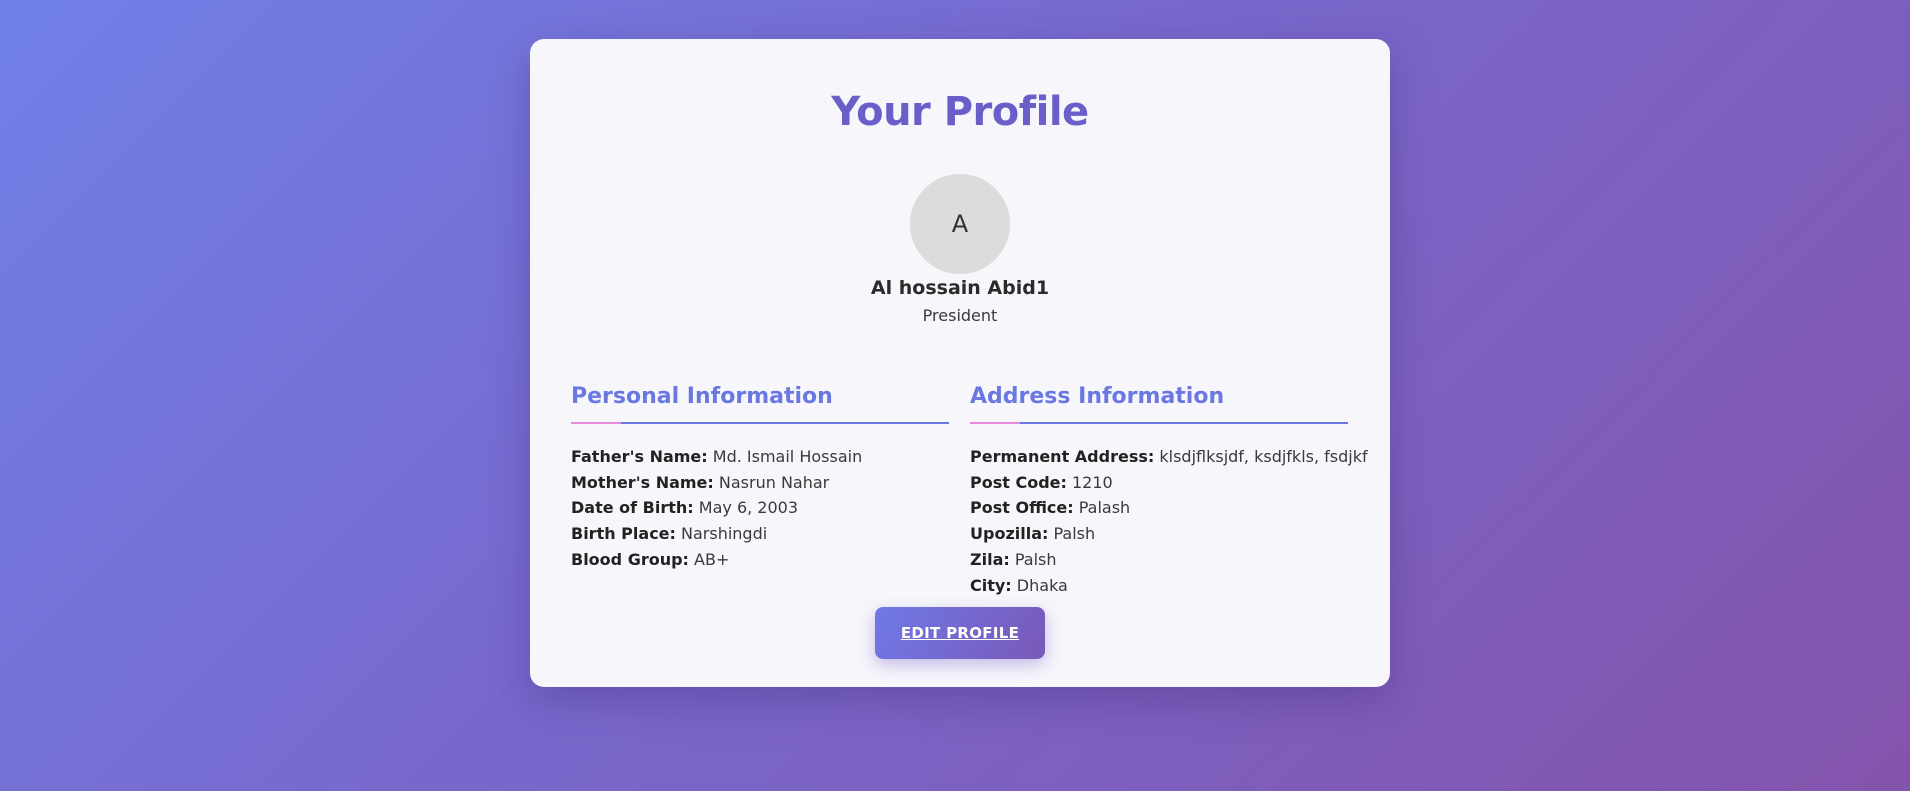 This screenshot has height=791, width=1910. I want to click on info-value: 1210, so click(1092, 482).